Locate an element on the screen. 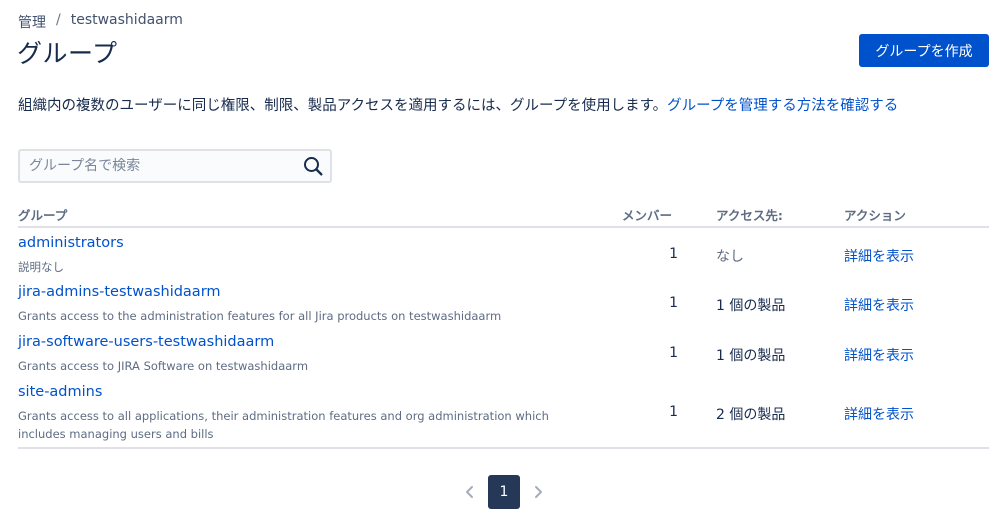 Image resolution: width=1000 pixels, height=516 pixels. header-action: アクション is located at coordinates (875, 215).